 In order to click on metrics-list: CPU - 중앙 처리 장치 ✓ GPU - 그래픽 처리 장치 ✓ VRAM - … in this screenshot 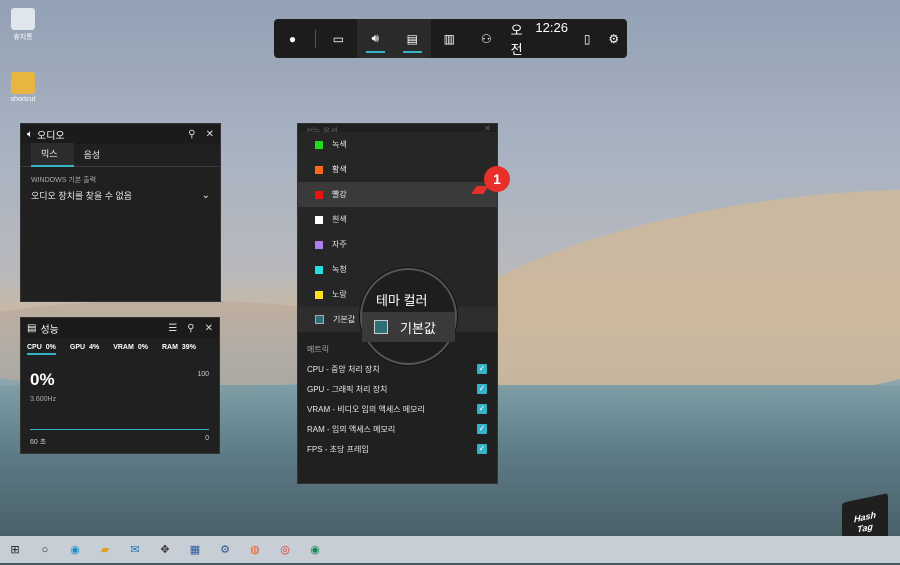, I will do `click(397, 409)`.